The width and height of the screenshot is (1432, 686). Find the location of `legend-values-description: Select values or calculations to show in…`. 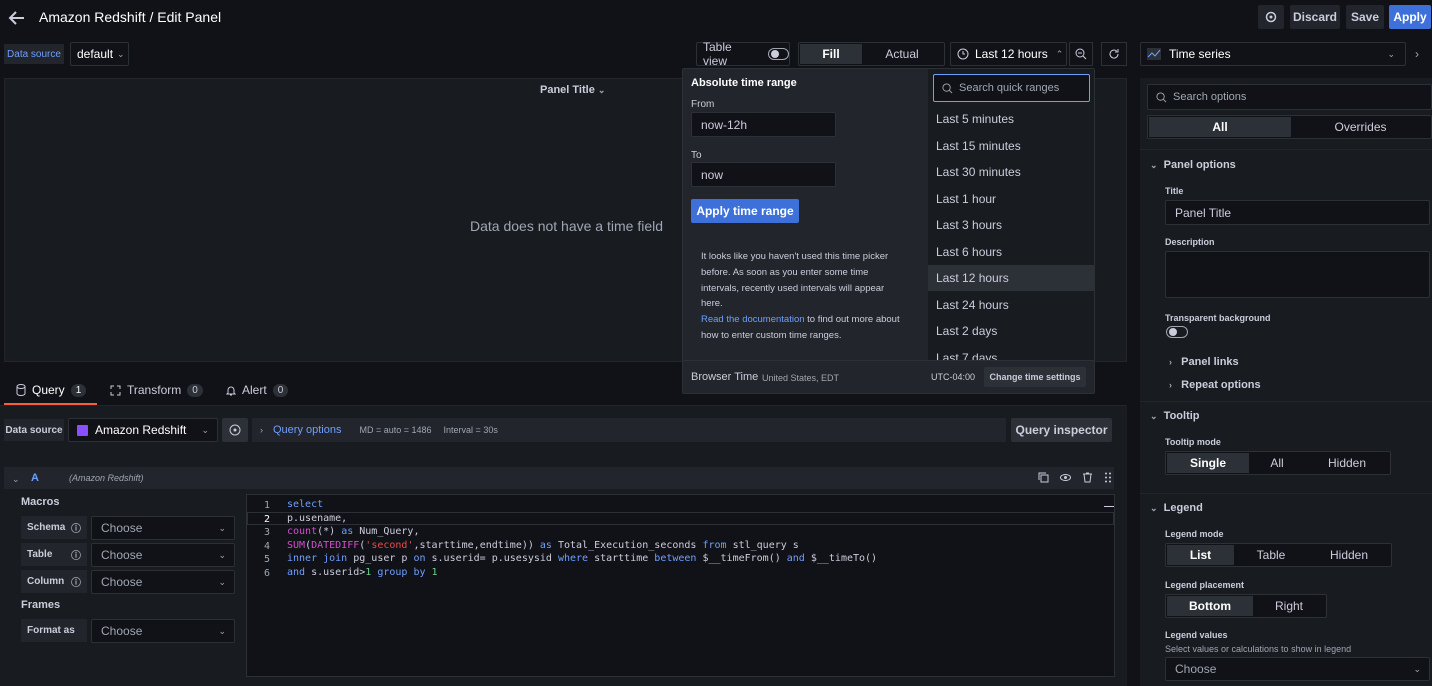

legend-values-description: Select values or calculations to show in… is located at coordinates (1258, 649).